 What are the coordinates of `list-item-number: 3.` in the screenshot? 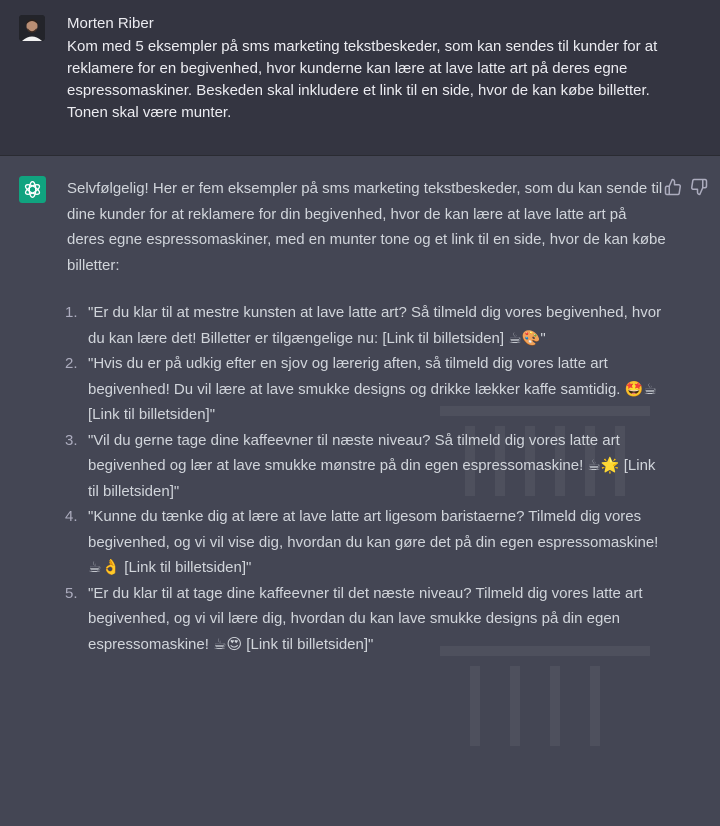 It's located at (71, 440).